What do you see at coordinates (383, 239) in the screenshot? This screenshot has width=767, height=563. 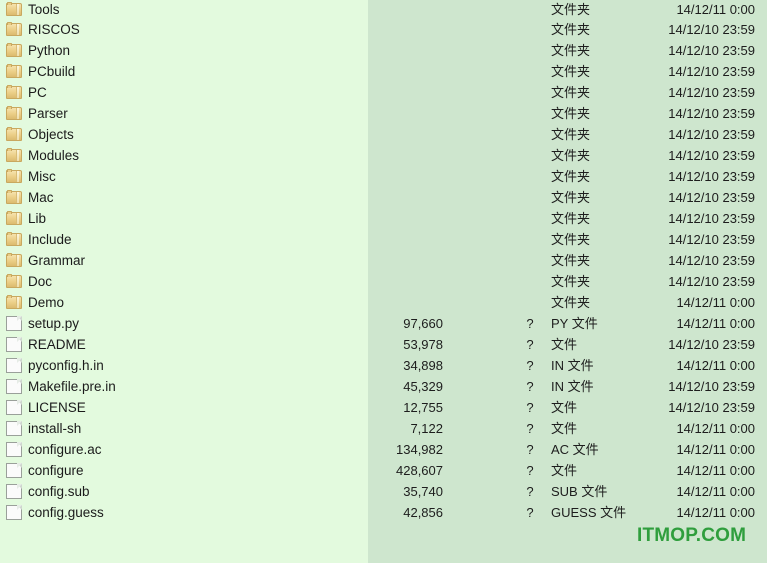 I see `file-row: Include 文件夹 14/12/10 23:59` at bounding box center [383, 239].